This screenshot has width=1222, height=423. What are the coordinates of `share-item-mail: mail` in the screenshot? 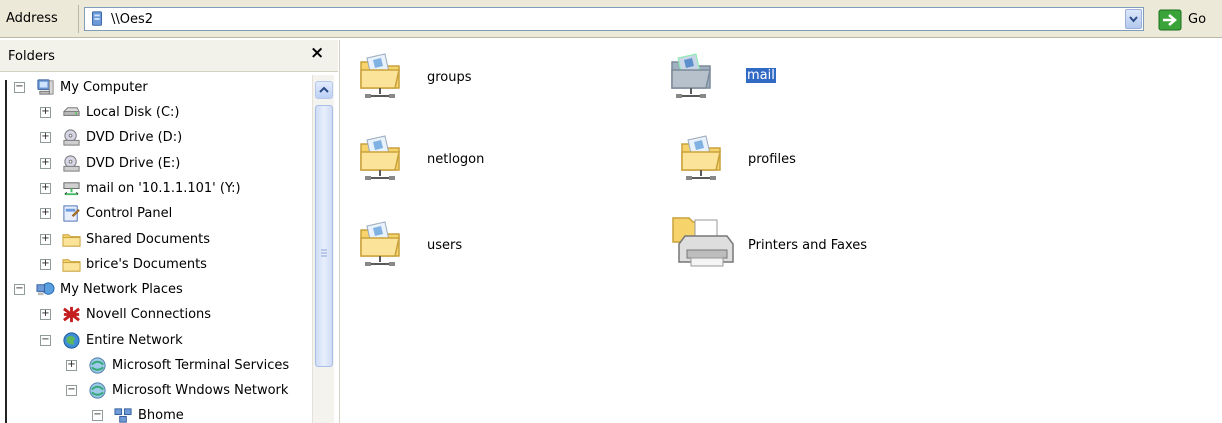 It's located at (766, 74).